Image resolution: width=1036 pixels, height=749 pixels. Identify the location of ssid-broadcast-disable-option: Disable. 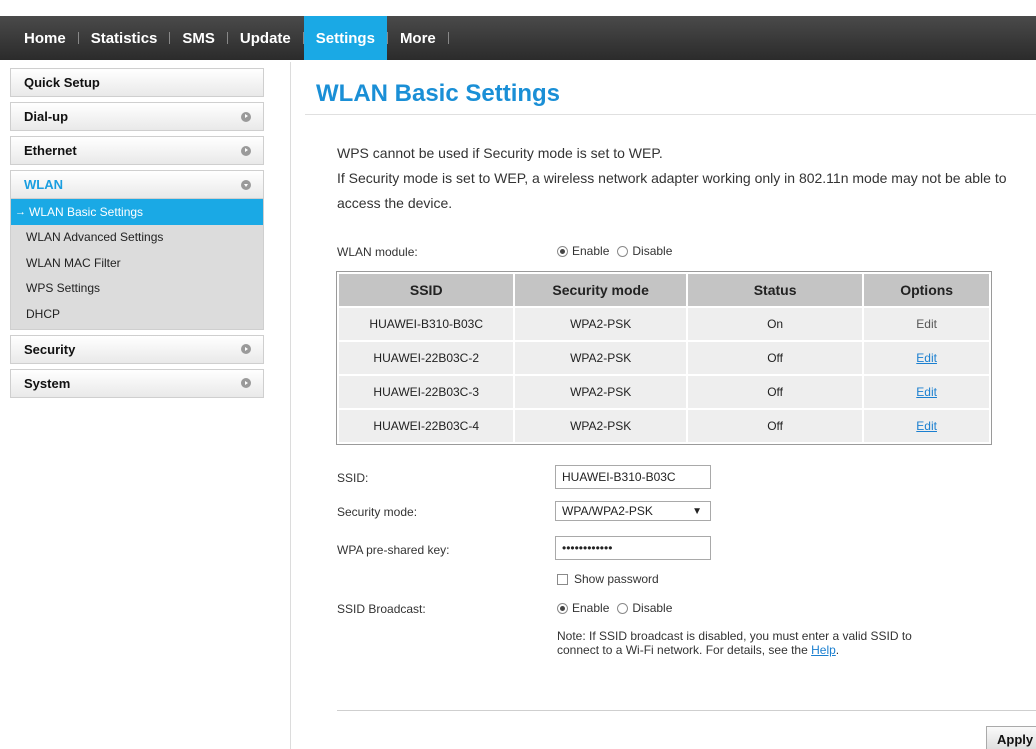
(644, 608).